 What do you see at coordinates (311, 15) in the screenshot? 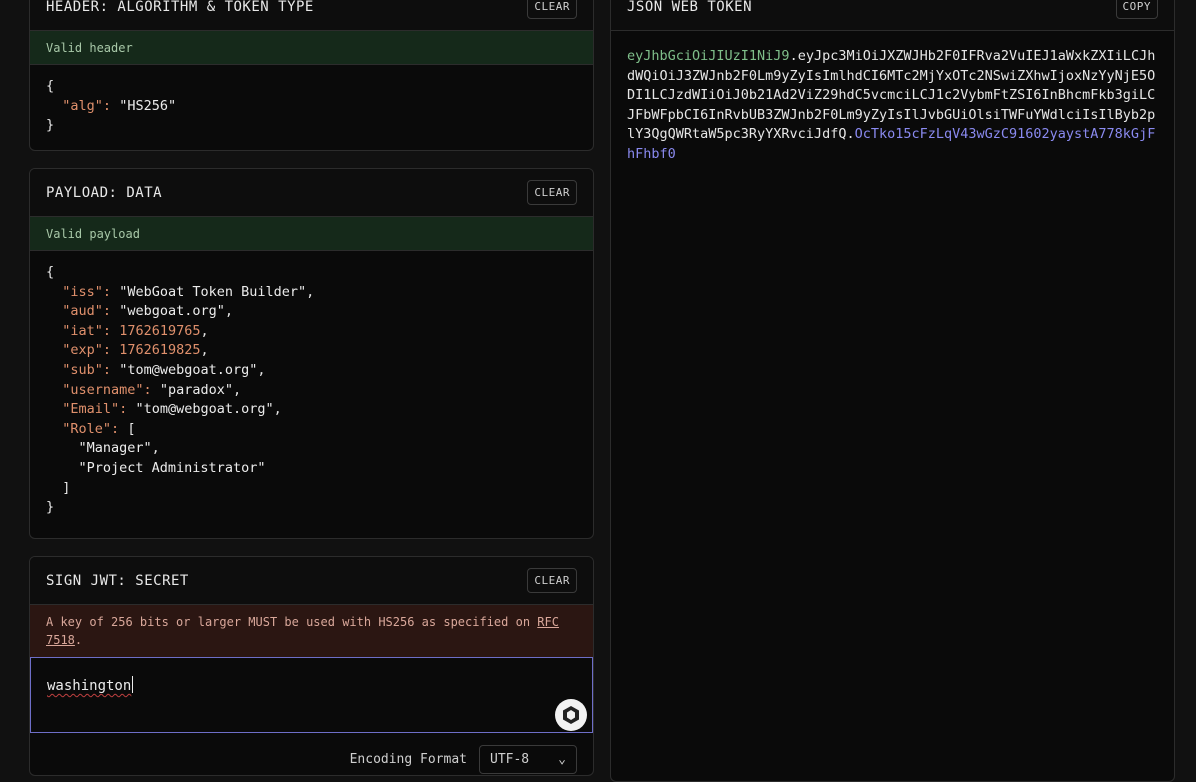
I see `header-panel-head: HEADER: ALGORITHM & TOKEN TYPE CLEAR` at bounding box center [311, 15].